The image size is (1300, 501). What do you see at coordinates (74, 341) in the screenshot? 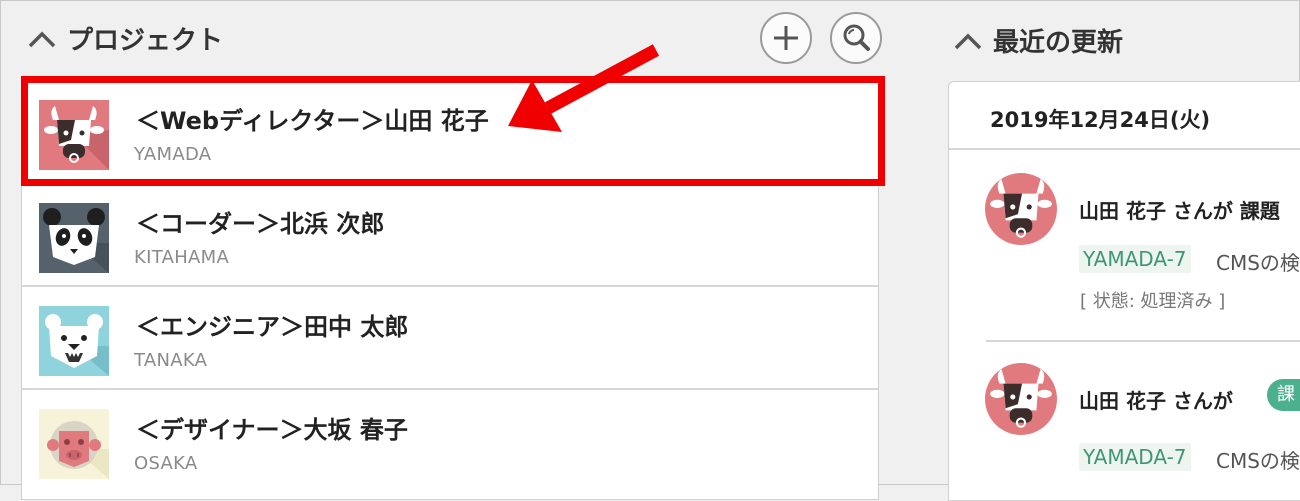
I see `polar-bear-avatar` at bounding box center [74, 341].